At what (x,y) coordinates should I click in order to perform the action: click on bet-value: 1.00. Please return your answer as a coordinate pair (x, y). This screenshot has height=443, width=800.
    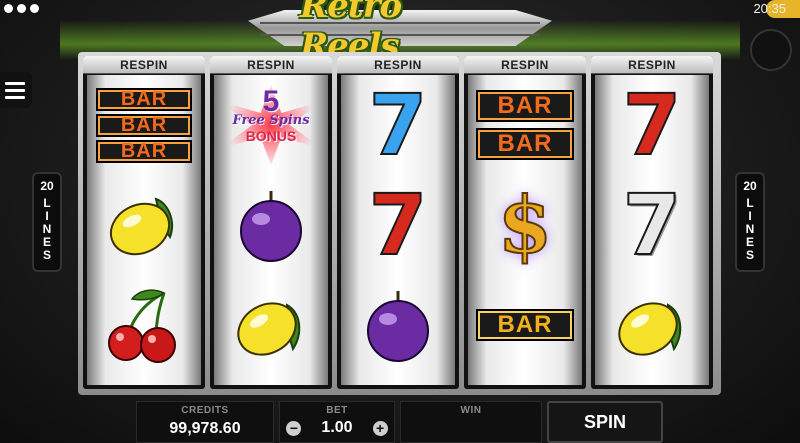
    Looking at the image, I should click on (337, 427).